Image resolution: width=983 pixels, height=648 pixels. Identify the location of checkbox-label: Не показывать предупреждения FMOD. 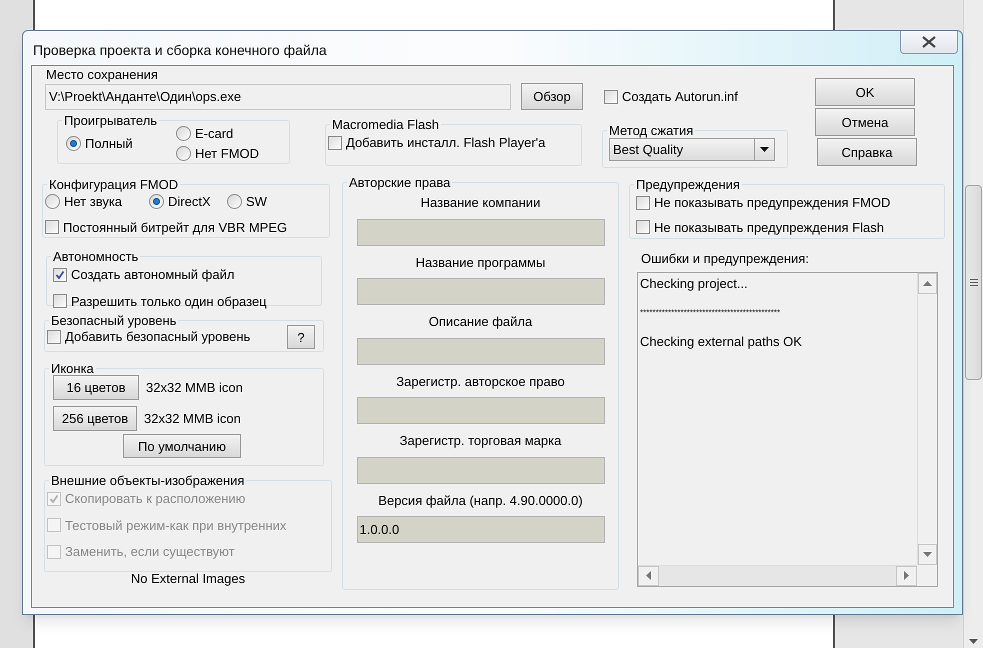
(772, 203).